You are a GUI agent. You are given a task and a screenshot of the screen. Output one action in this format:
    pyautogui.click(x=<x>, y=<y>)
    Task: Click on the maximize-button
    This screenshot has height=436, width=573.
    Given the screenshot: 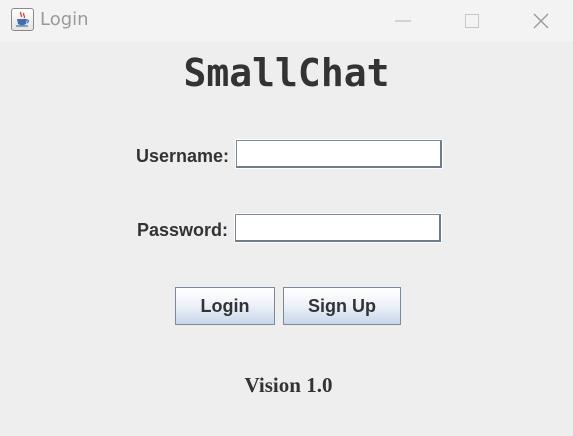 What is the action you would take?
    pyautogui.click(x=472, y=21)
    